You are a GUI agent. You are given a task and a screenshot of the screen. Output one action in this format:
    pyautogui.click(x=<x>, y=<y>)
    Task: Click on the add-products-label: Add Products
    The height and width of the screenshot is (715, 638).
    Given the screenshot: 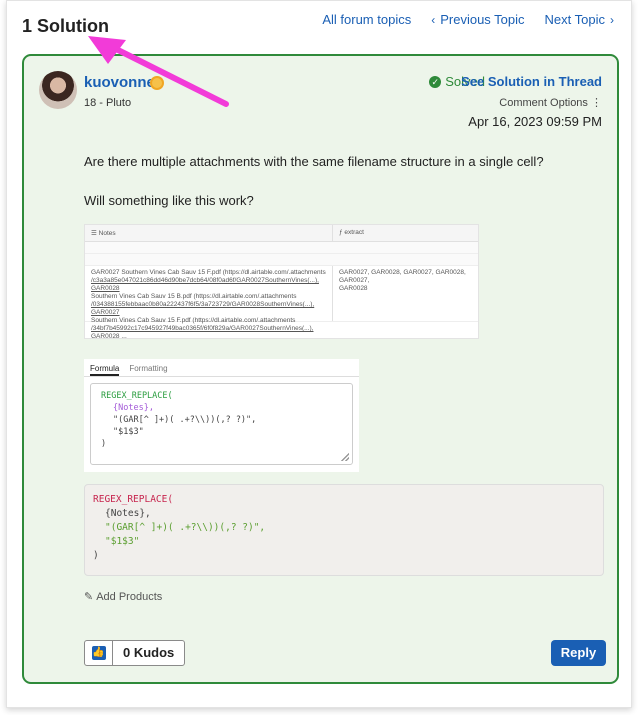 What is the action you would take?
    pyautogui.click(x=129, y=596)
    